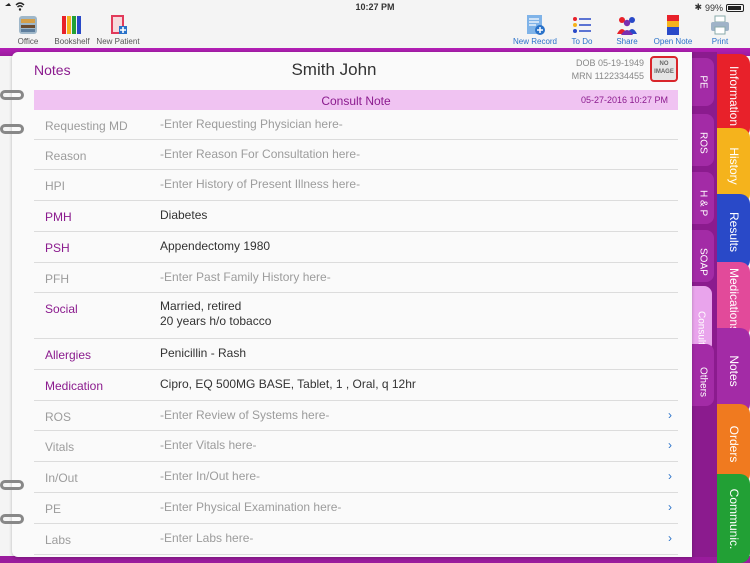 Image resolution: width=750 pixels, height=563 pixels. What do you see at coordinates (733, 444) in the screenshot?
I see `tab-orders: Orders` at bounding box center [733, 444].